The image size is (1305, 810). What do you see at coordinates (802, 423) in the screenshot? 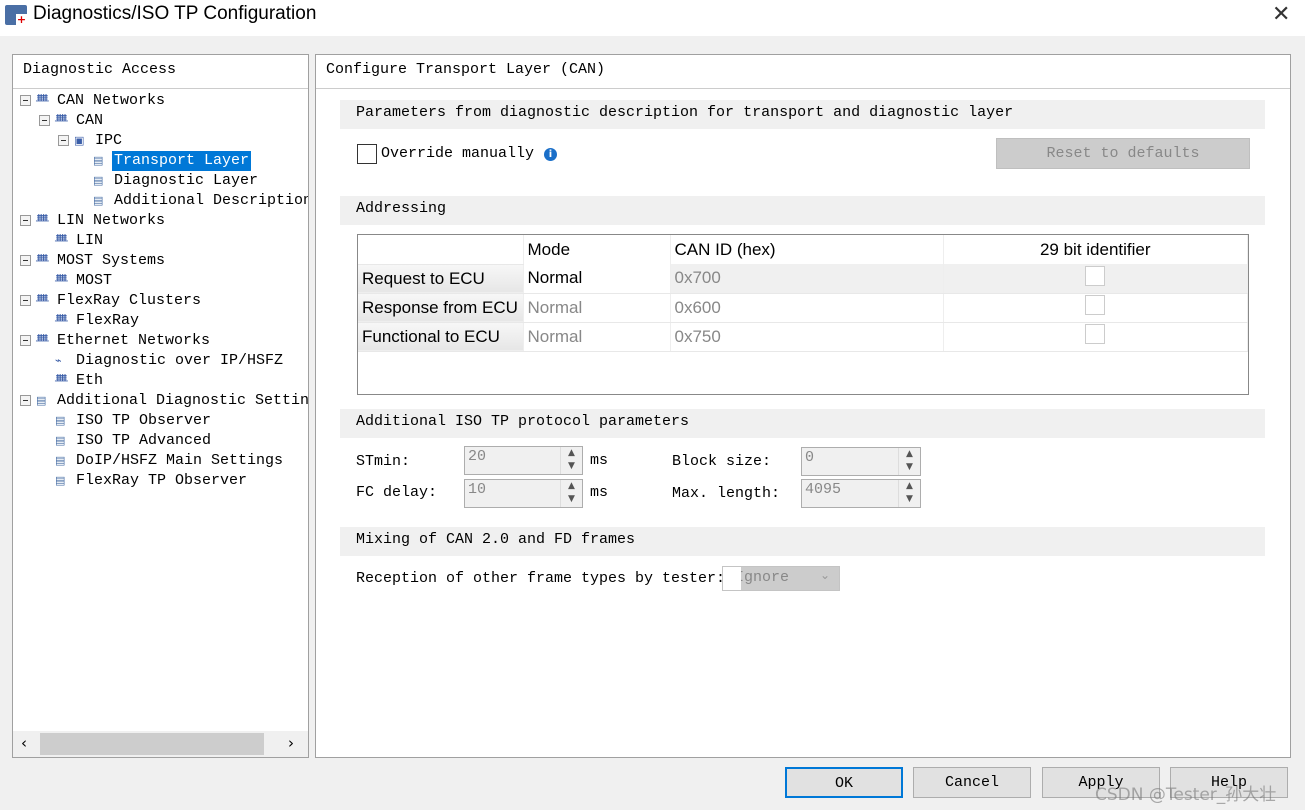
I see `section-isotp: Additional ISO TP protocol parameters` at bounding box center [802, 423].